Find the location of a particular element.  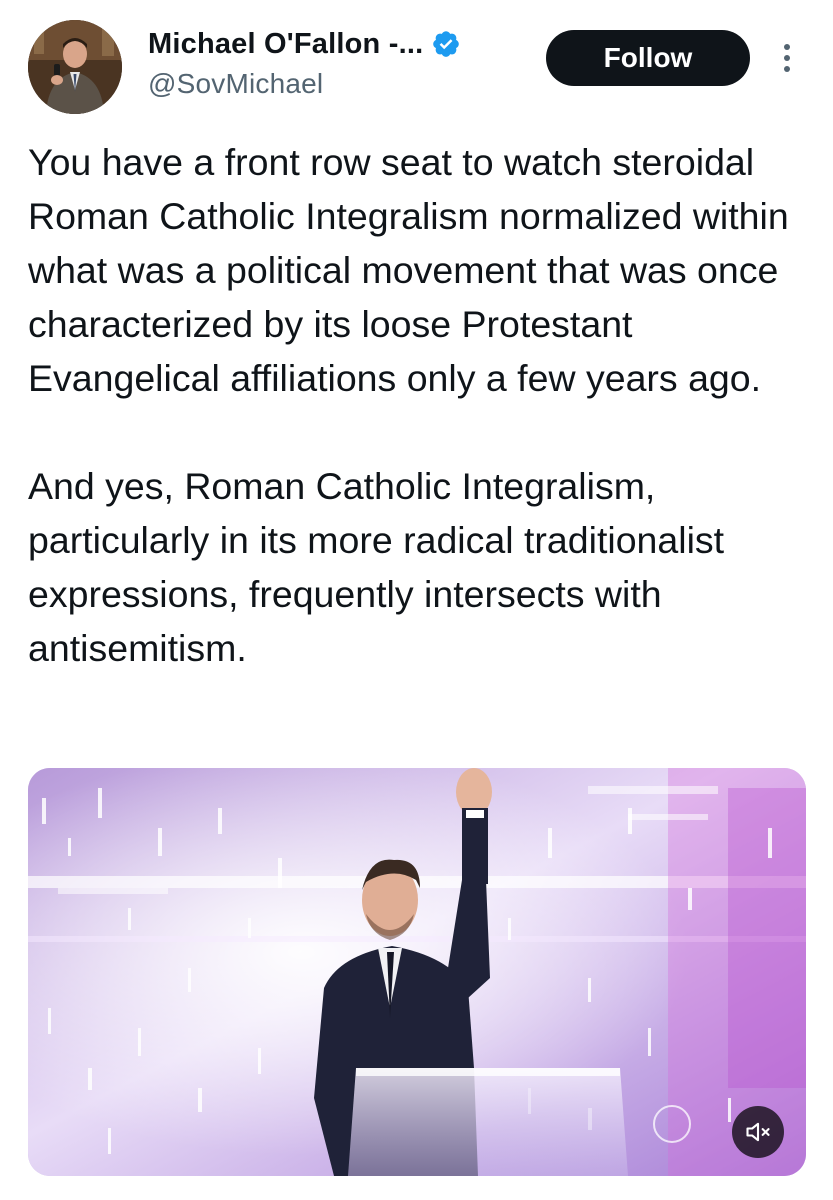

speaker-muted-icon is located at coordinates (758, 1132).